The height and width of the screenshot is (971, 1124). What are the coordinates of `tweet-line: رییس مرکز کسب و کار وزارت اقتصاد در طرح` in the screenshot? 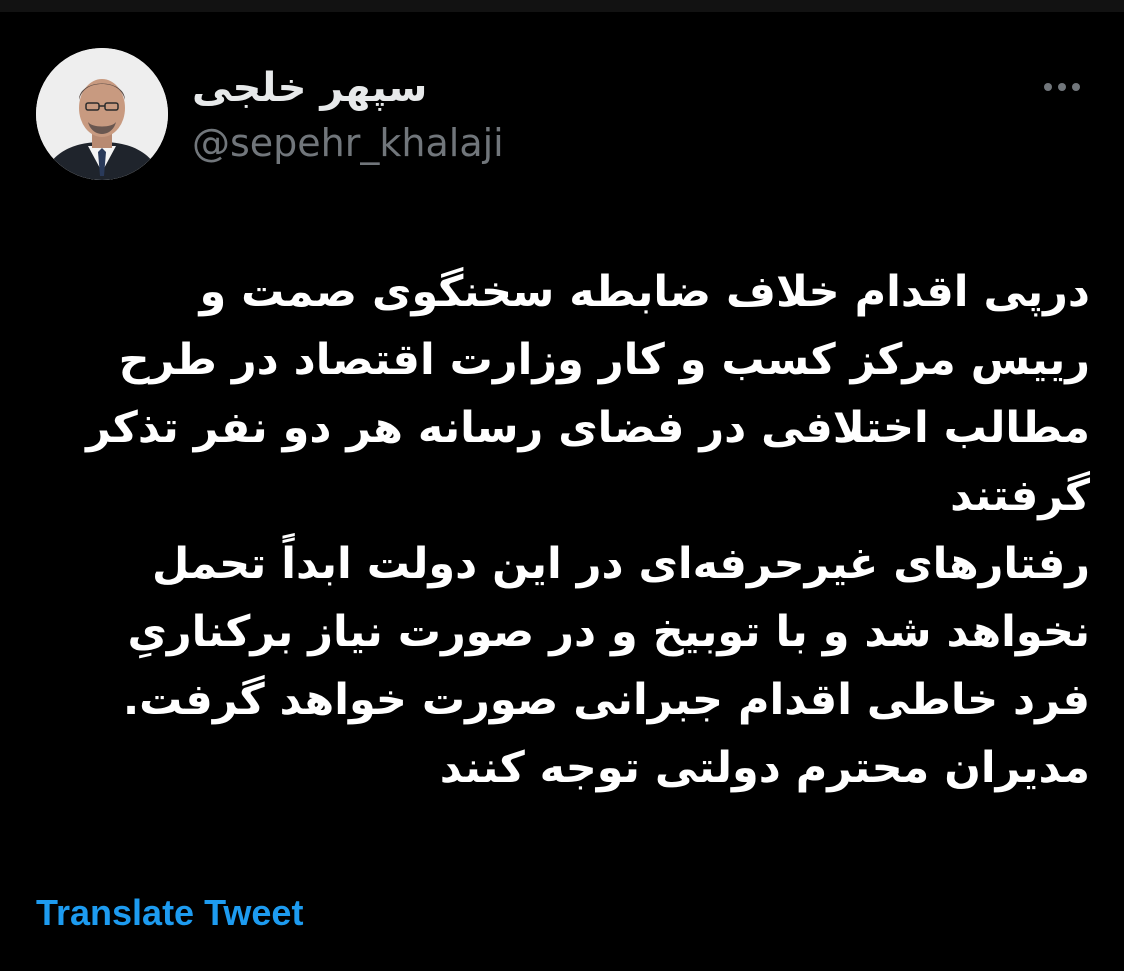 It's located at (604, 360).